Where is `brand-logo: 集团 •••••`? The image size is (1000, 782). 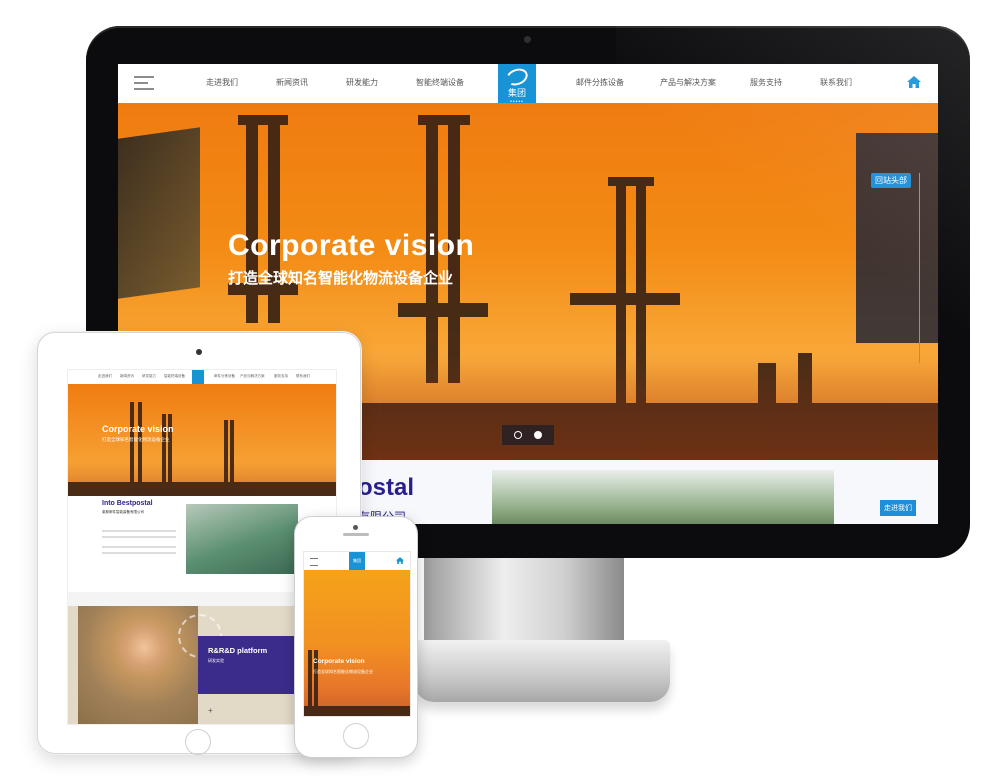 brand-logo: 集团 ••••• is located at coordinates (517, 84).